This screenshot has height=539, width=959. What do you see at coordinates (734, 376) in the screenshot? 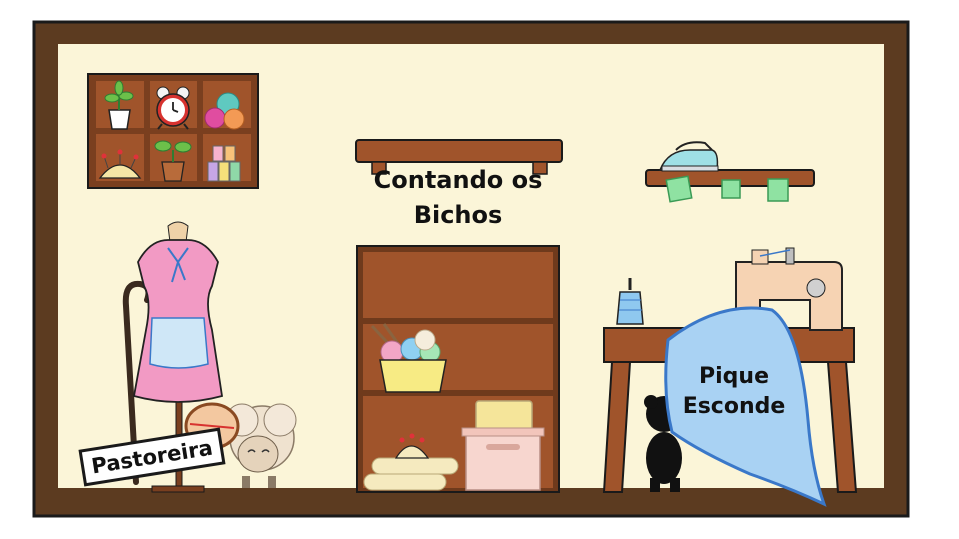
I see `pique-line-1: Pique` at bounding box center [734, 376].